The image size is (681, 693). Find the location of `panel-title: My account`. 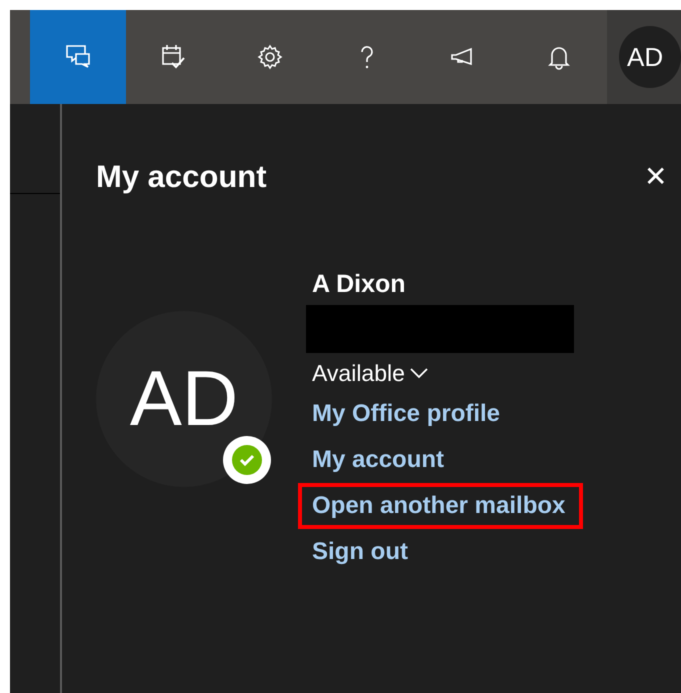

panel-title: My account is located at coordinates (181, 177).